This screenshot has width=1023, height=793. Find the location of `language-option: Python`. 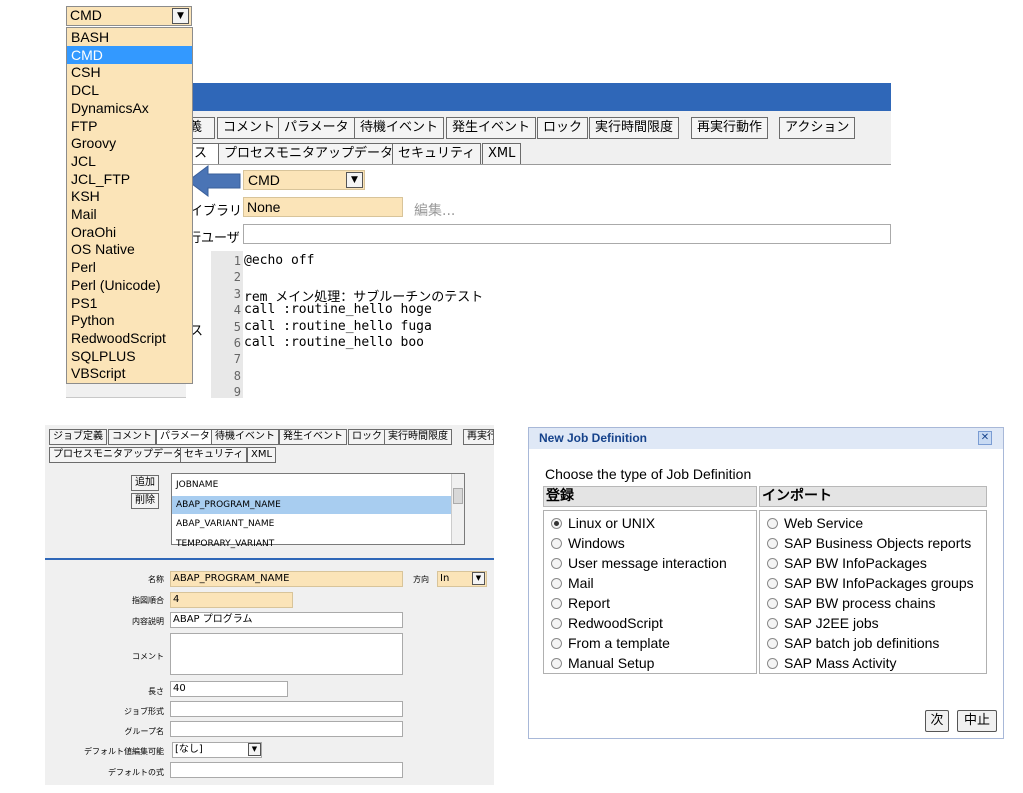

language-option: Python is located at coordinates (129, 320).